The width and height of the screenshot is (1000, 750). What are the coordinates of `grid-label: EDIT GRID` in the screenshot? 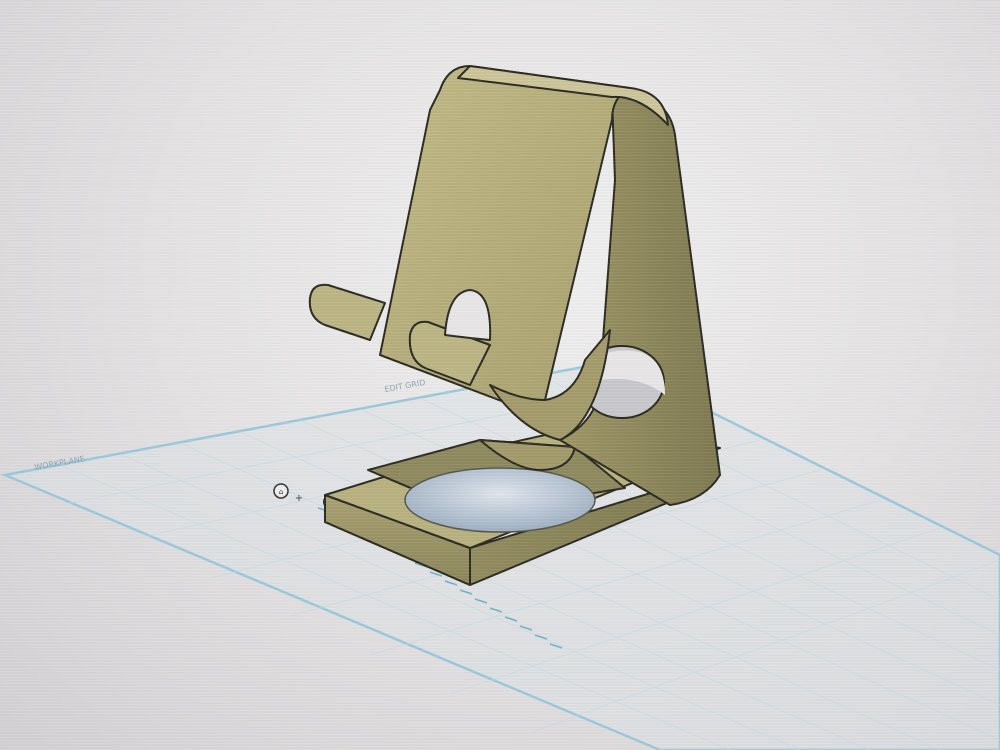 It's located at (405, 386).